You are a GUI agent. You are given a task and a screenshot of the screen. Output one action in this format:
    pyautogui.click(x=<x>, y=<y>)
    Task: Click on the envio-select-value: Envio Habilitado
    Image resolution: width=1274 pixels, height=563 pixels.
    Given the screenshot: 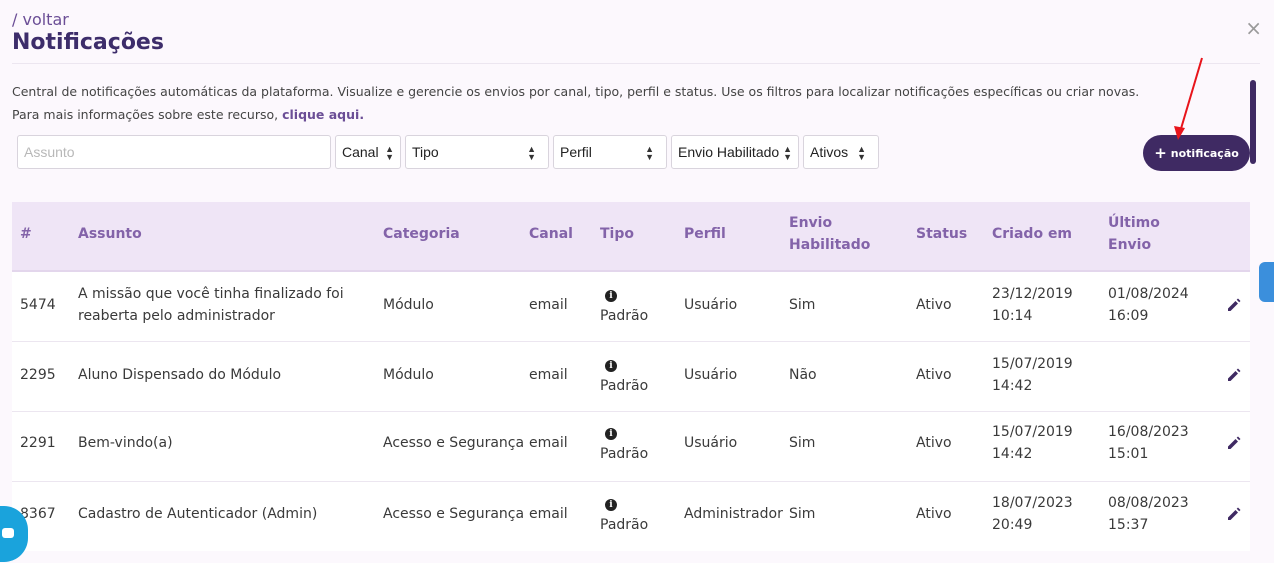 What is the action you would take?
    pyautogui.click(x=729, y=152)
    